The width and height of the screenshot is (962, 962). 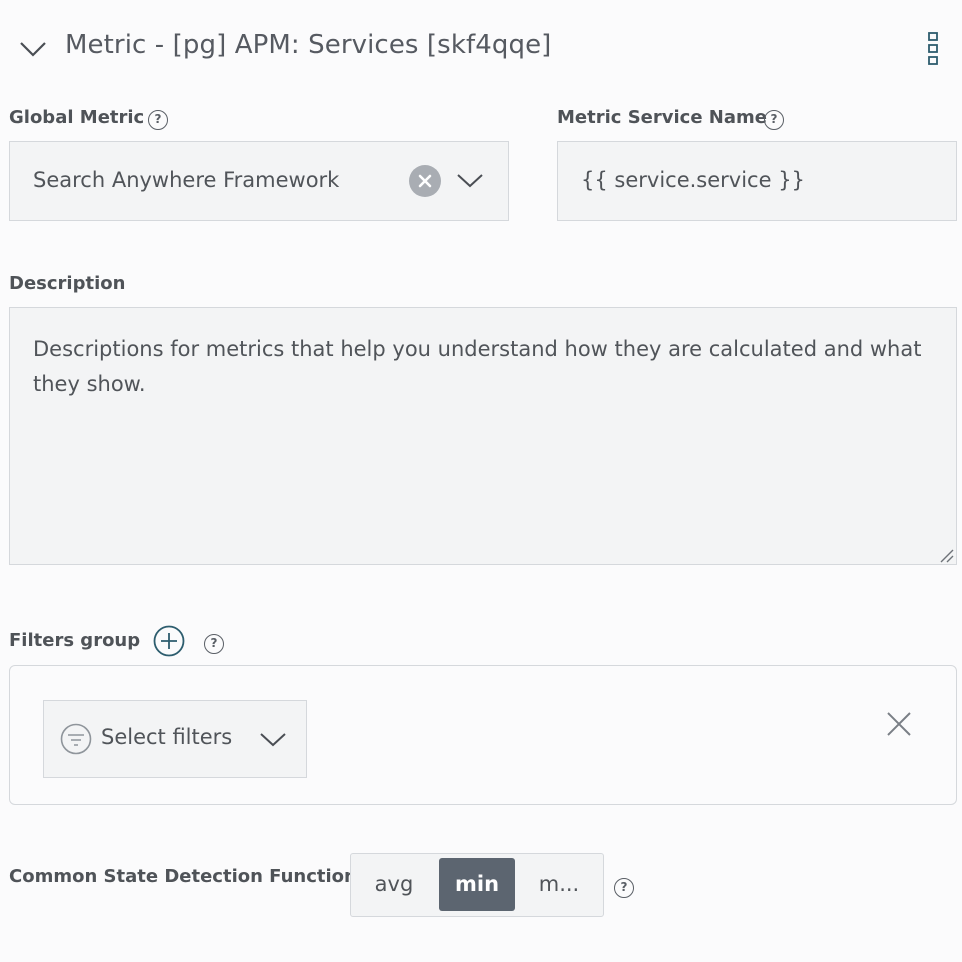 I want to click on description-label: Description, so click(x=67, y=283).